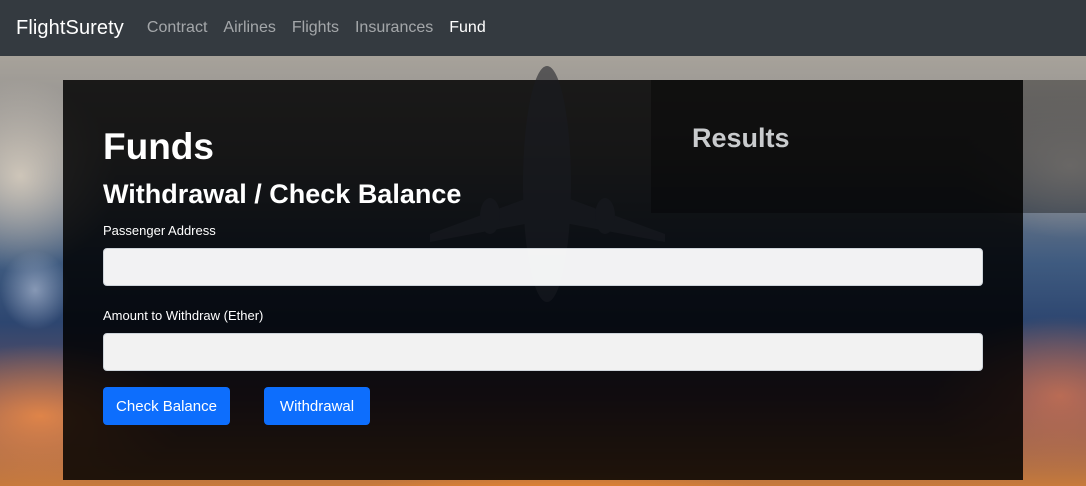 Image resolution: width=1086 pixels, height=486 pixels. I want to click on funds-title: Funds, so click(158, 146).